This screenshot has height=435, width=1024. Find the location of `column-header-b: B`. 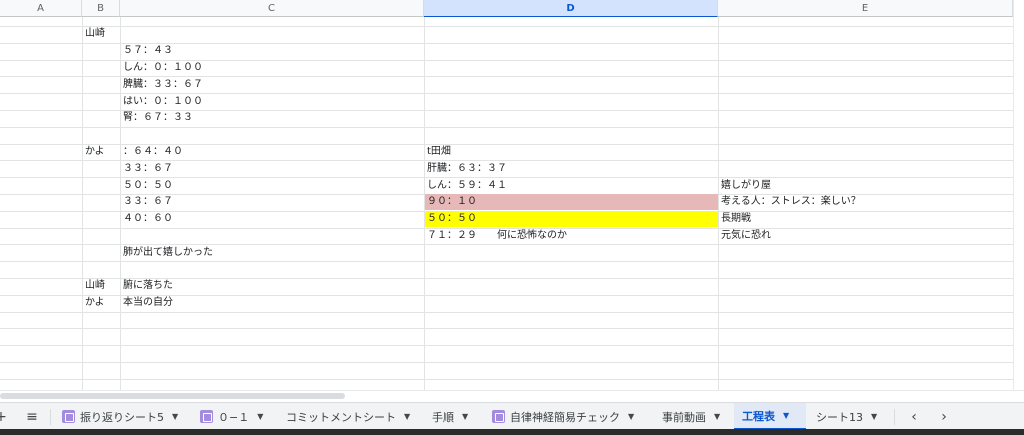

column-header-b: B is located at coordinates (101, 8).